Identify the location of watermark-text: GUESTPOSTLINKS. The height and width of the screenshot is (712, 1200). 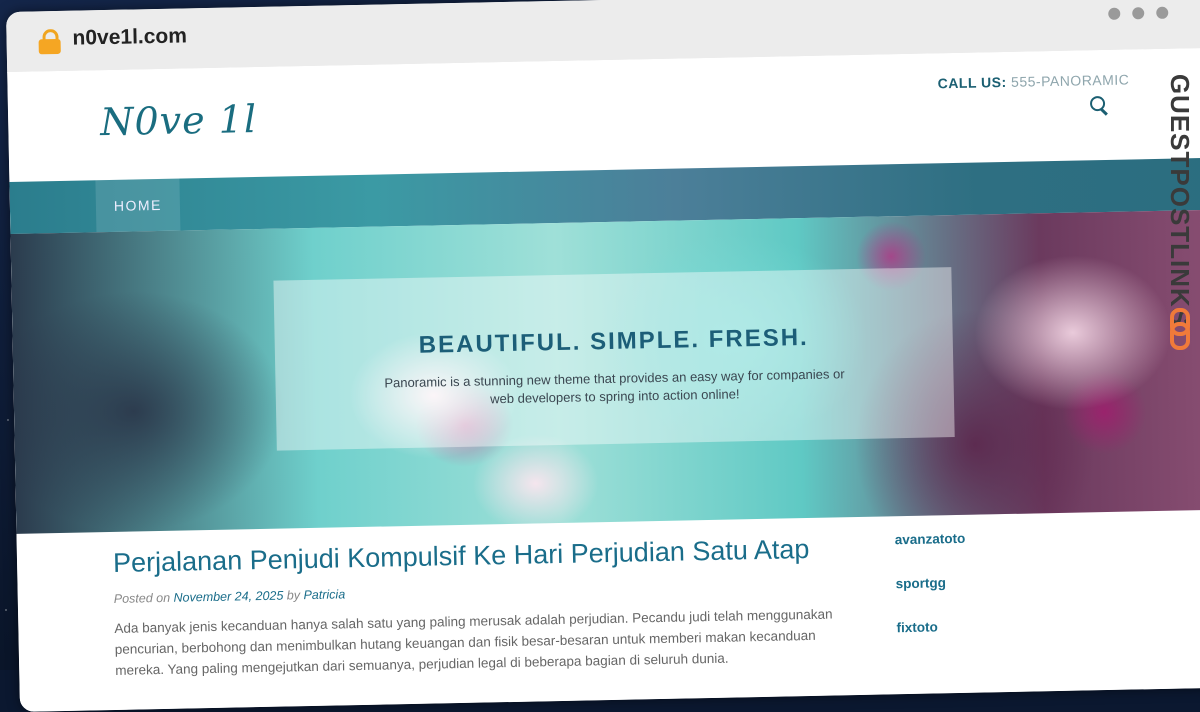
(1180, 200).